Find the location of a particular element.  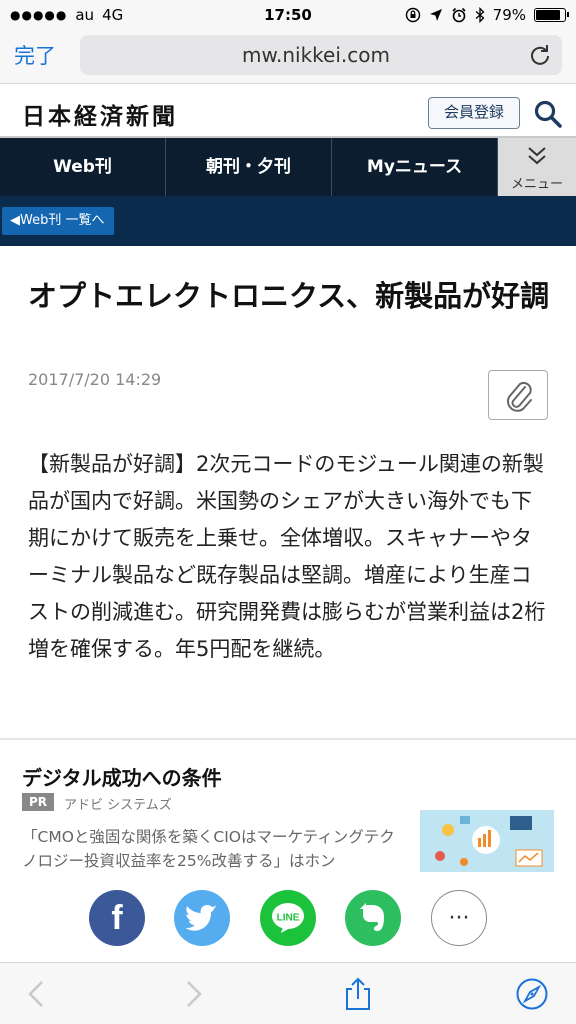

browser-url-bar: 完了 mw.nikkei.com is located at coordinates (288, 57).